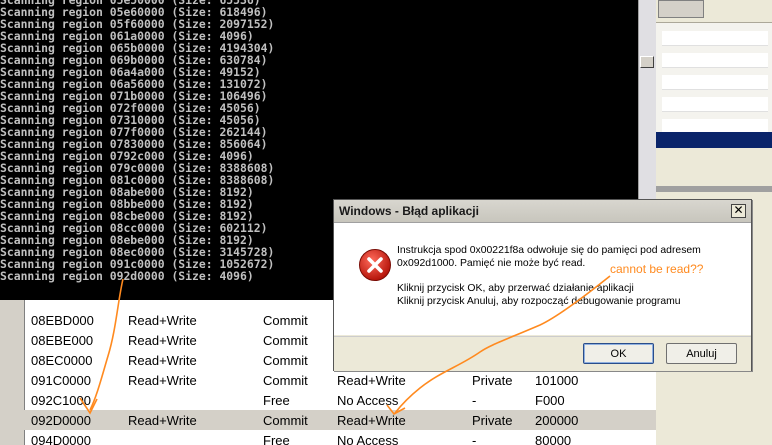 The height and width of the screenshot is (445, 772). I want to click on error-icon, so click(375, 265).